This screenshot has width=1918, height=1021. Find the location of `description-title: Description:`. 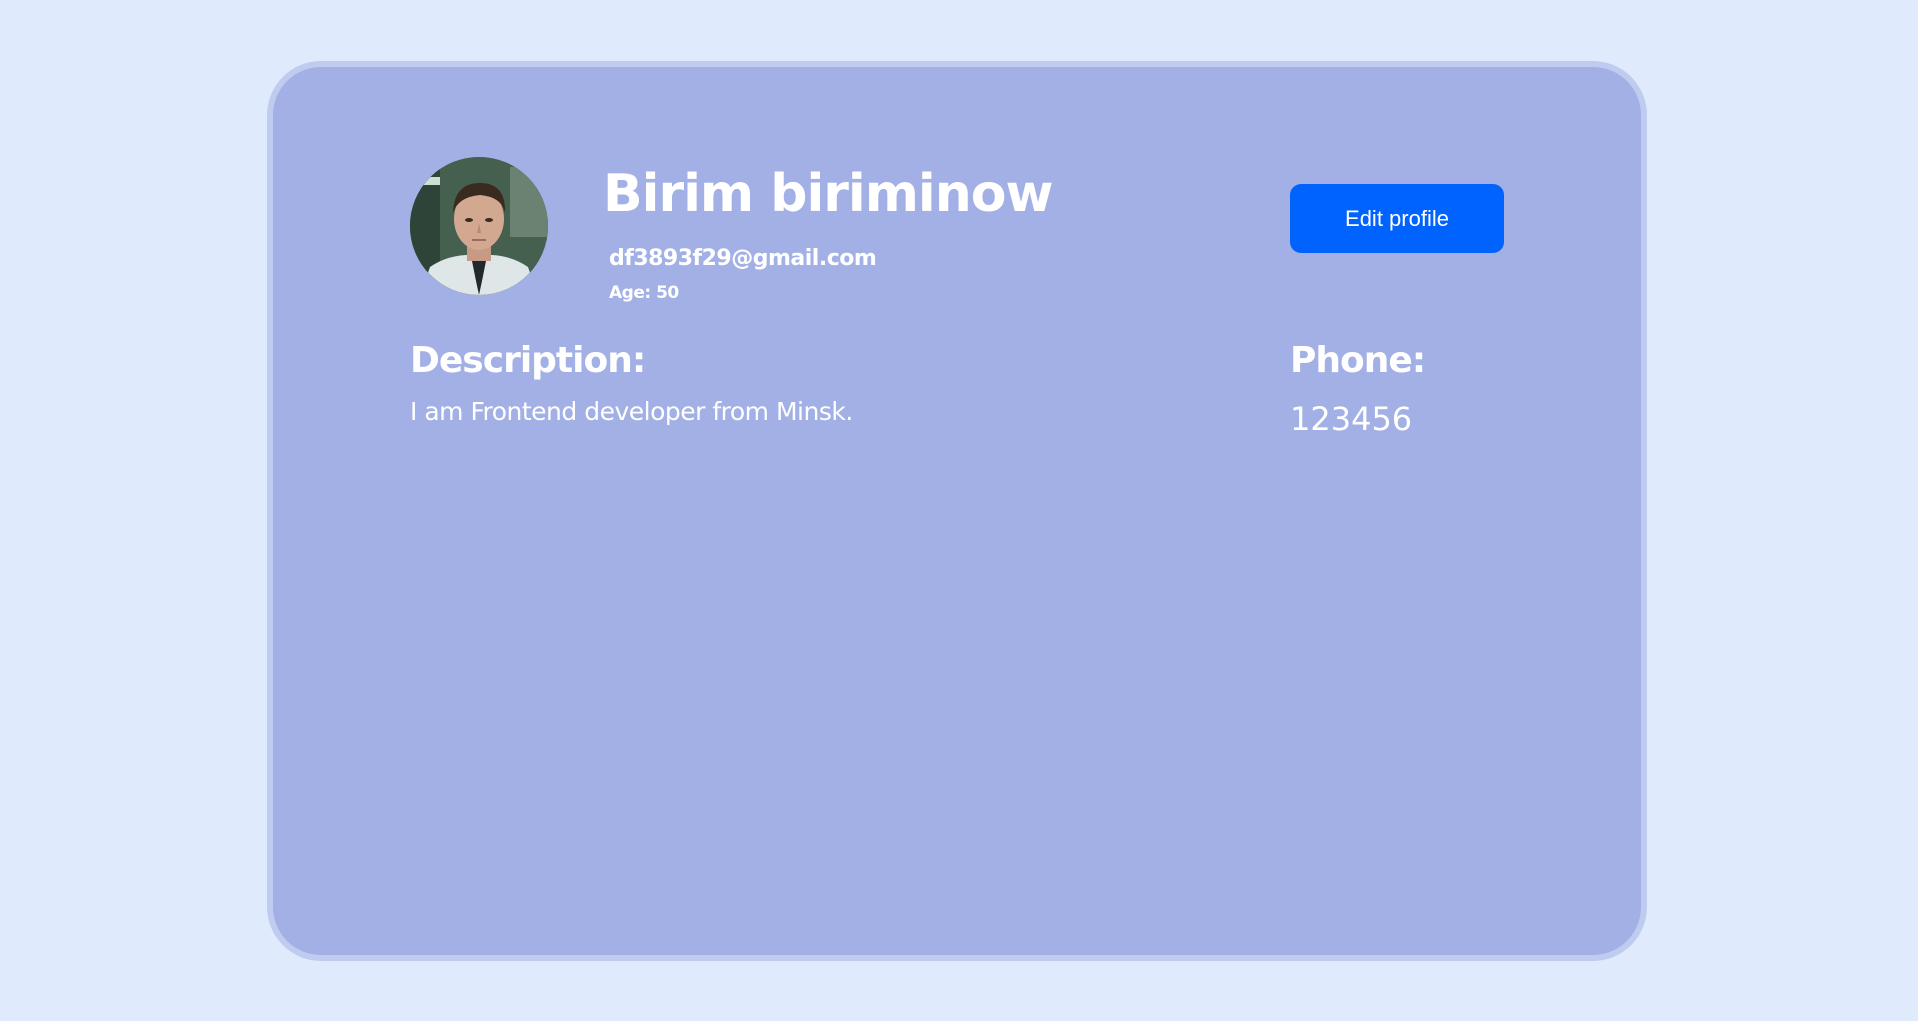

description-title: Description: is located at coordinates (528, 360).